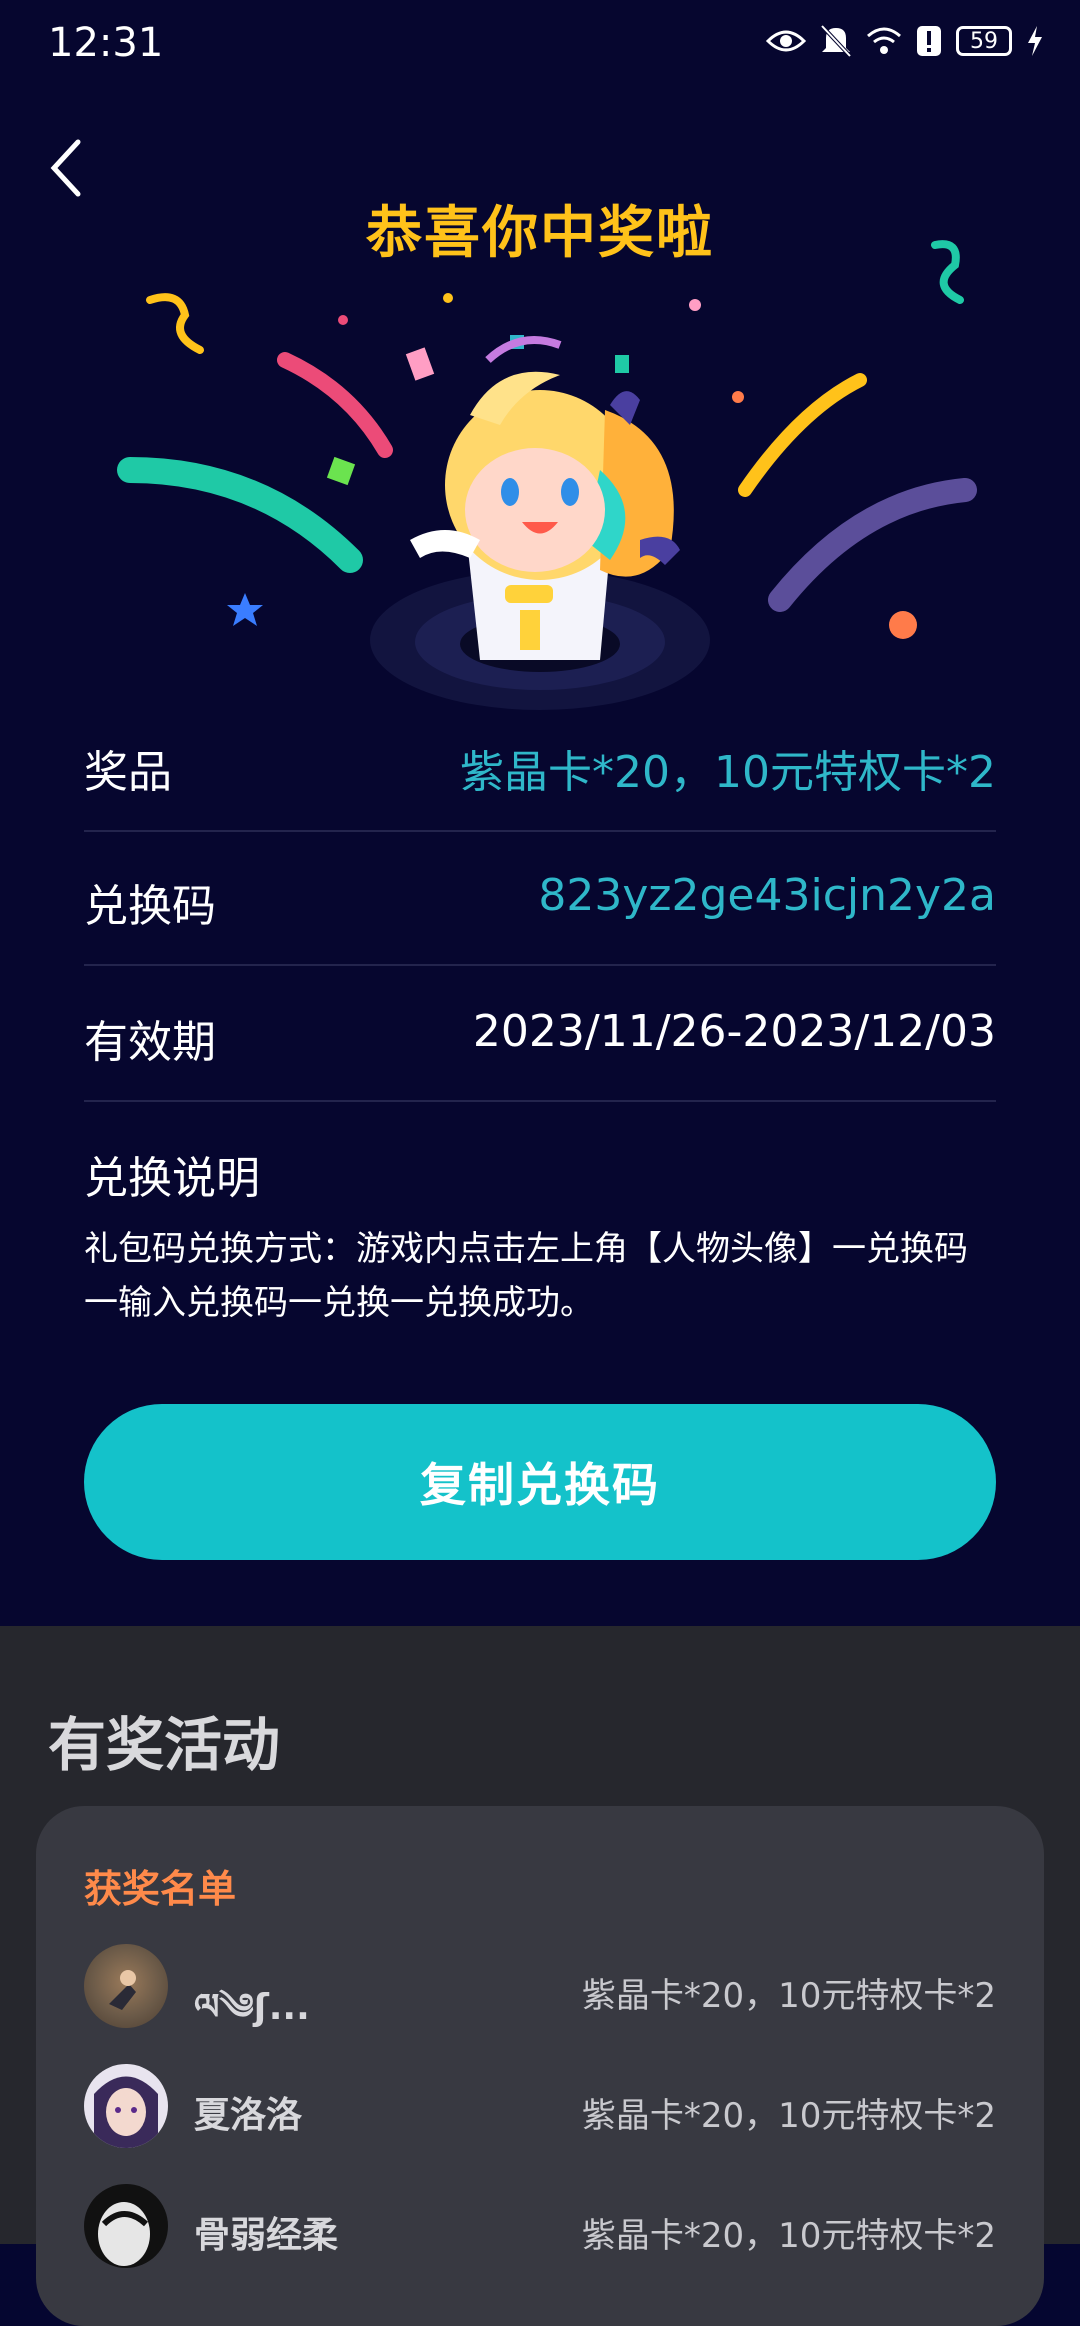 The height and width of the screenshot is (2326, 1080). Describe the element at coordinates (728, 772) in the screenshot. I see `prize-value: 紫晶卡*20，10元特权卡*2` at that location.